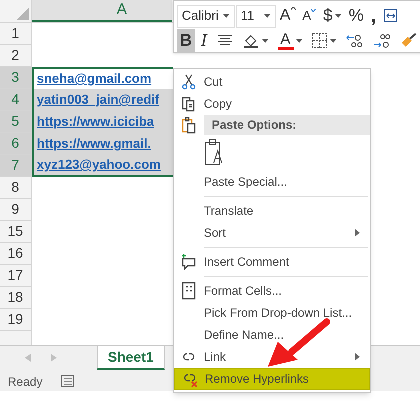  Describe the element at coordinates (332, 16) in the screenshot. I see `toolbar-button: $` at that location.